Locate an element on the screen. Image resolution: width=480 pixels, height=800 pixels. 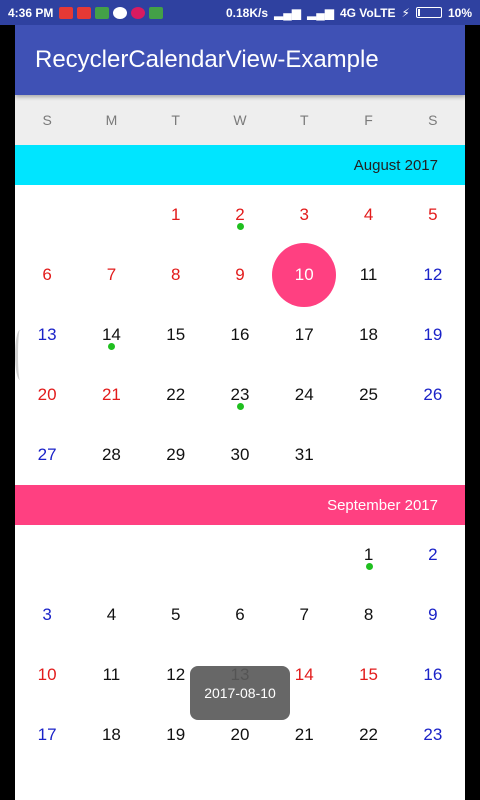
week-row: 6 7 8 9 10 11 12 is located at coordinates (240, 275).